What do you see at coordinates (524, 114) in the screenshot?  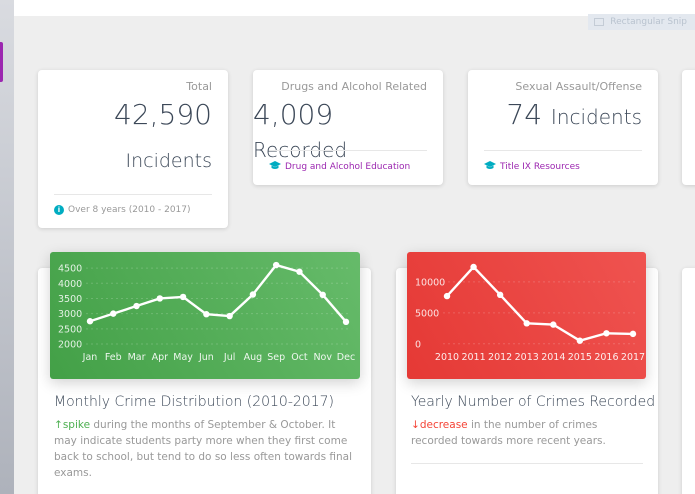 I see `assault-value: 74` at bounding box center [524, 114].